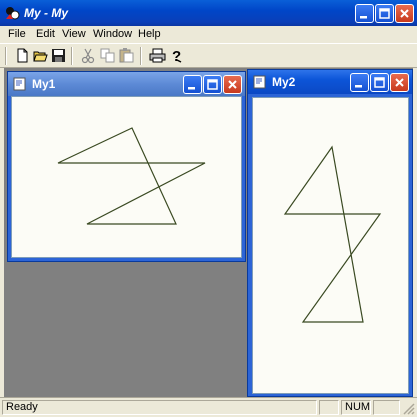  What do you see at coordinates (112, 34) in the screenshot?
I see `menu-window: Window` at bounding box center [112, 34].